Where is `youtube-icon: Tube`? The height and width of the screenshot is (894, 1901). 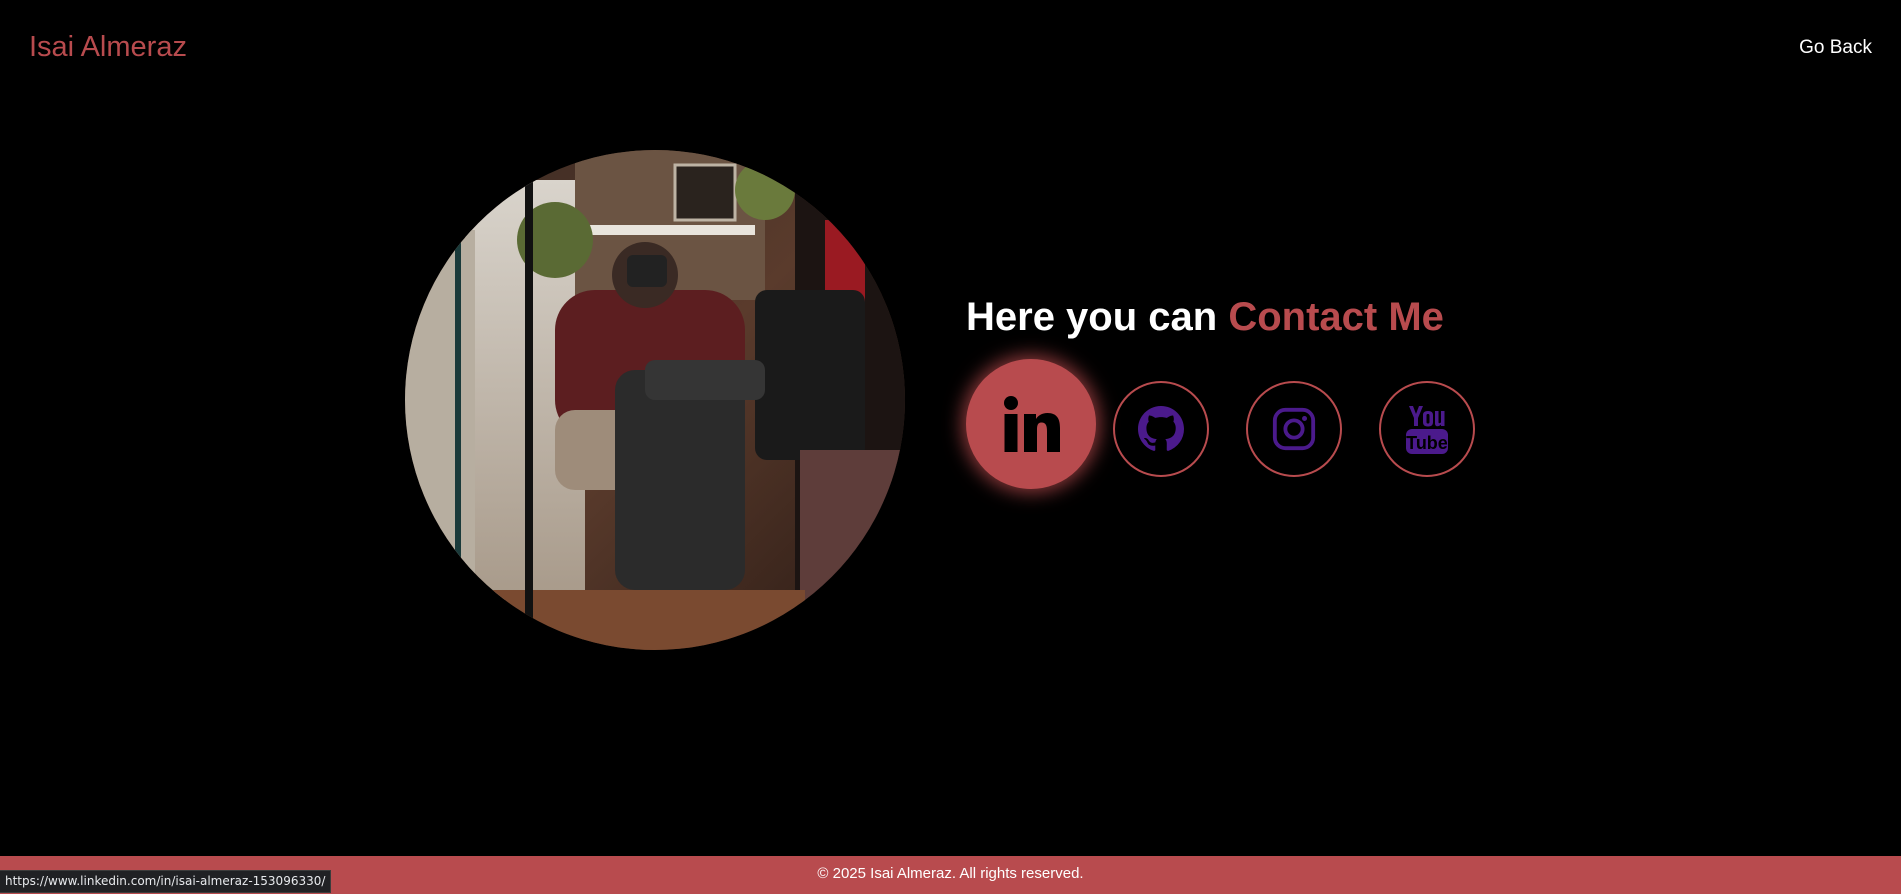
youtube-icon: Tube is located at coordinates (1427, 430).